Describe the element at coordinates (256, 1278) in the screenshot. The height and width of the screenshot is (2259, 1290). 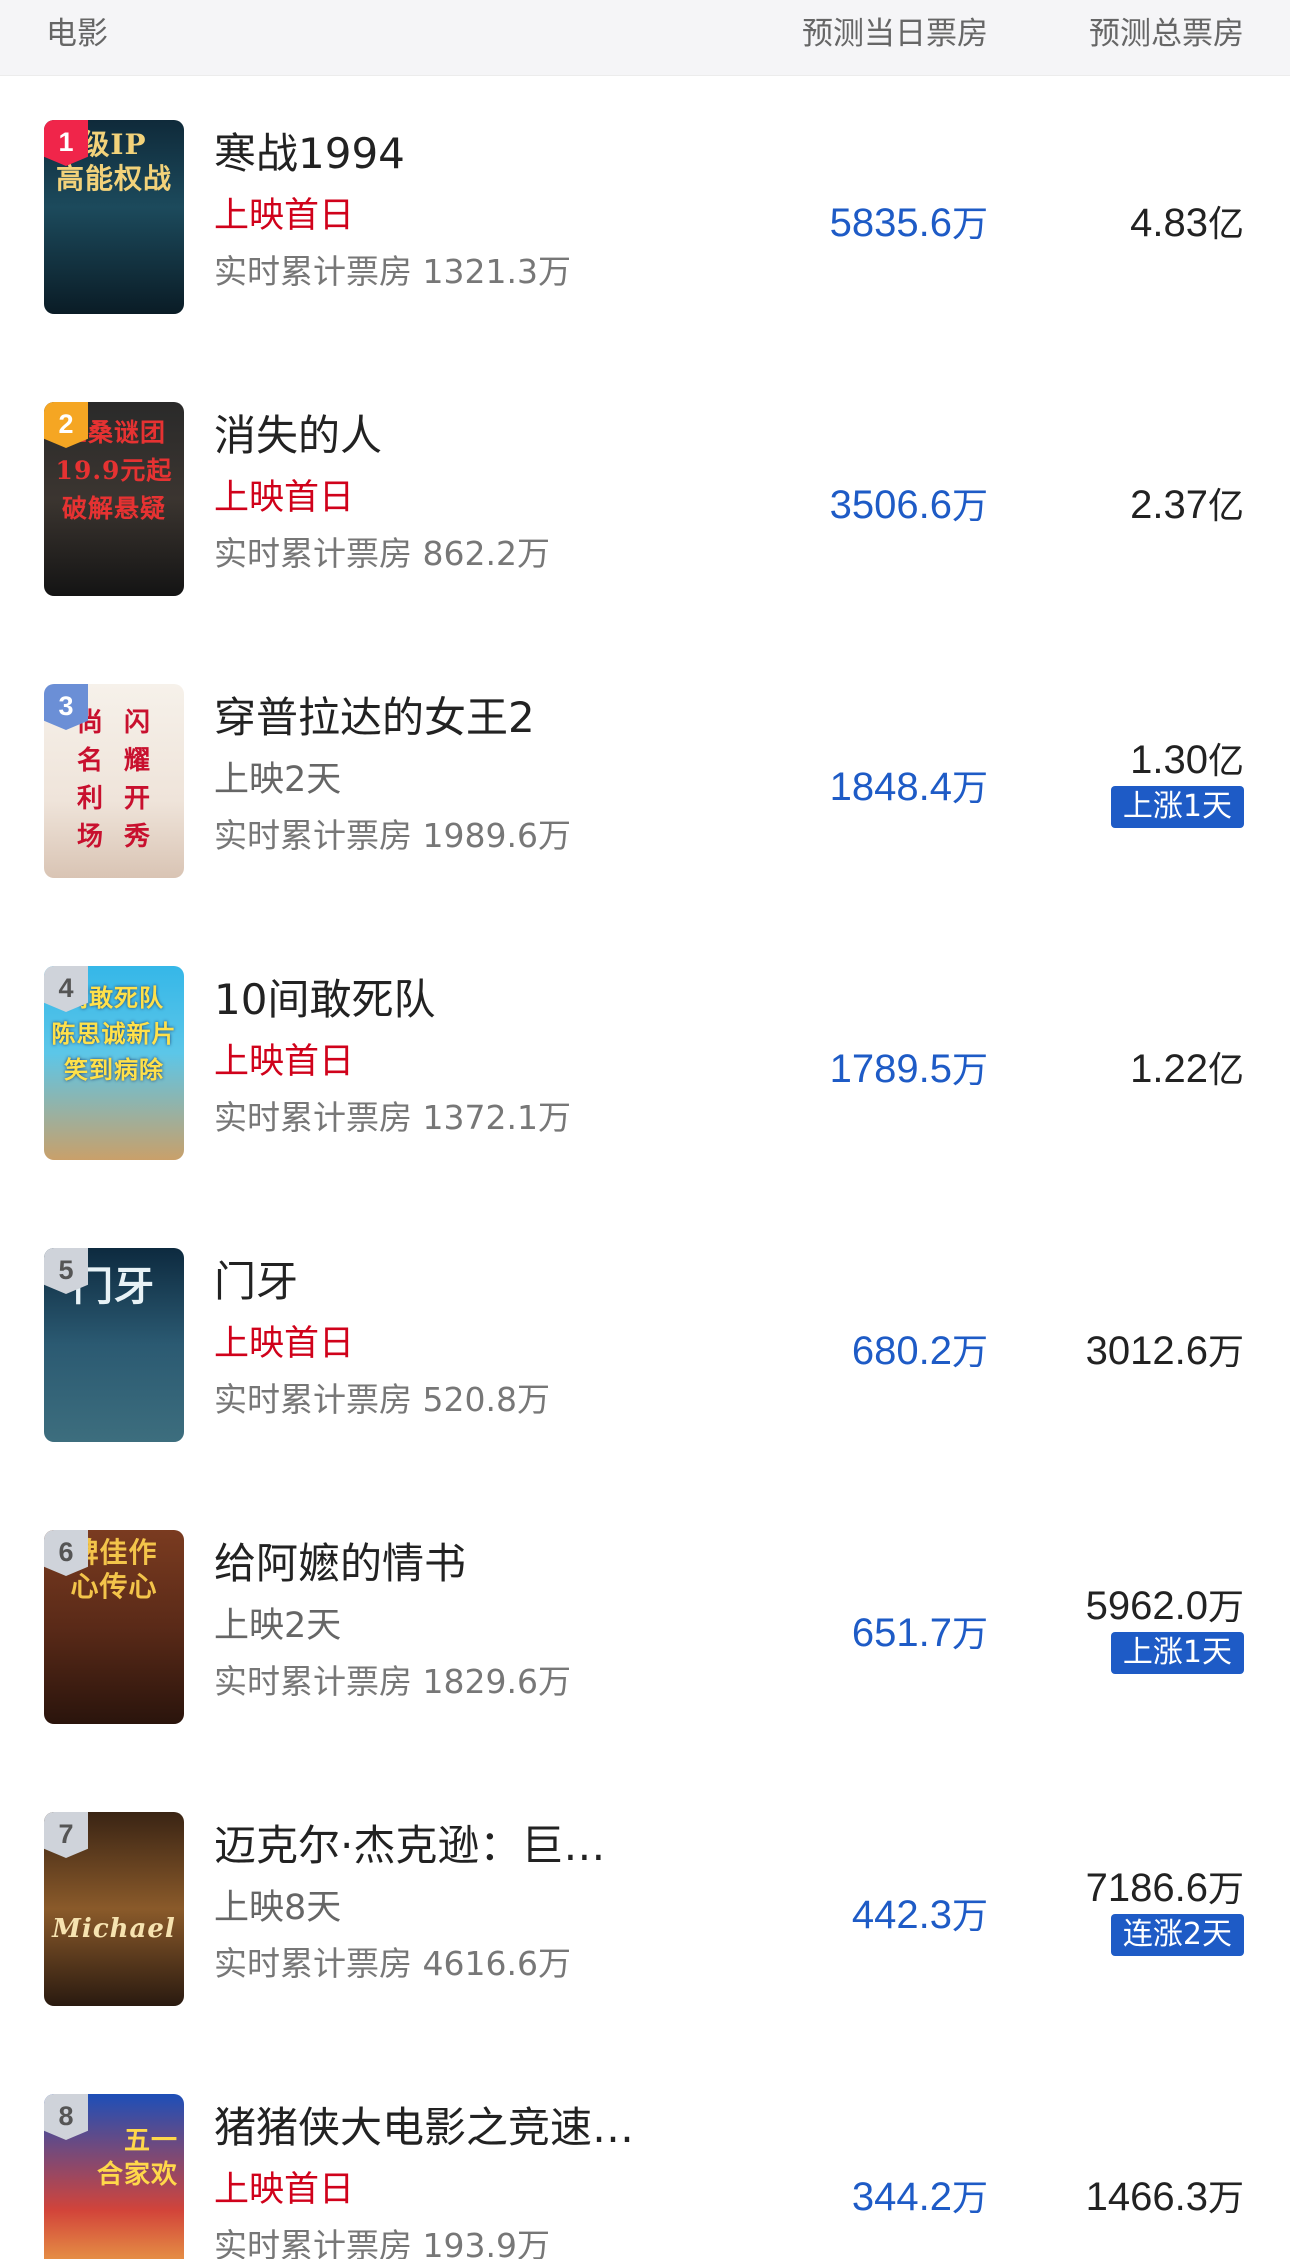
I see `movie-title: 门牙` at that location.